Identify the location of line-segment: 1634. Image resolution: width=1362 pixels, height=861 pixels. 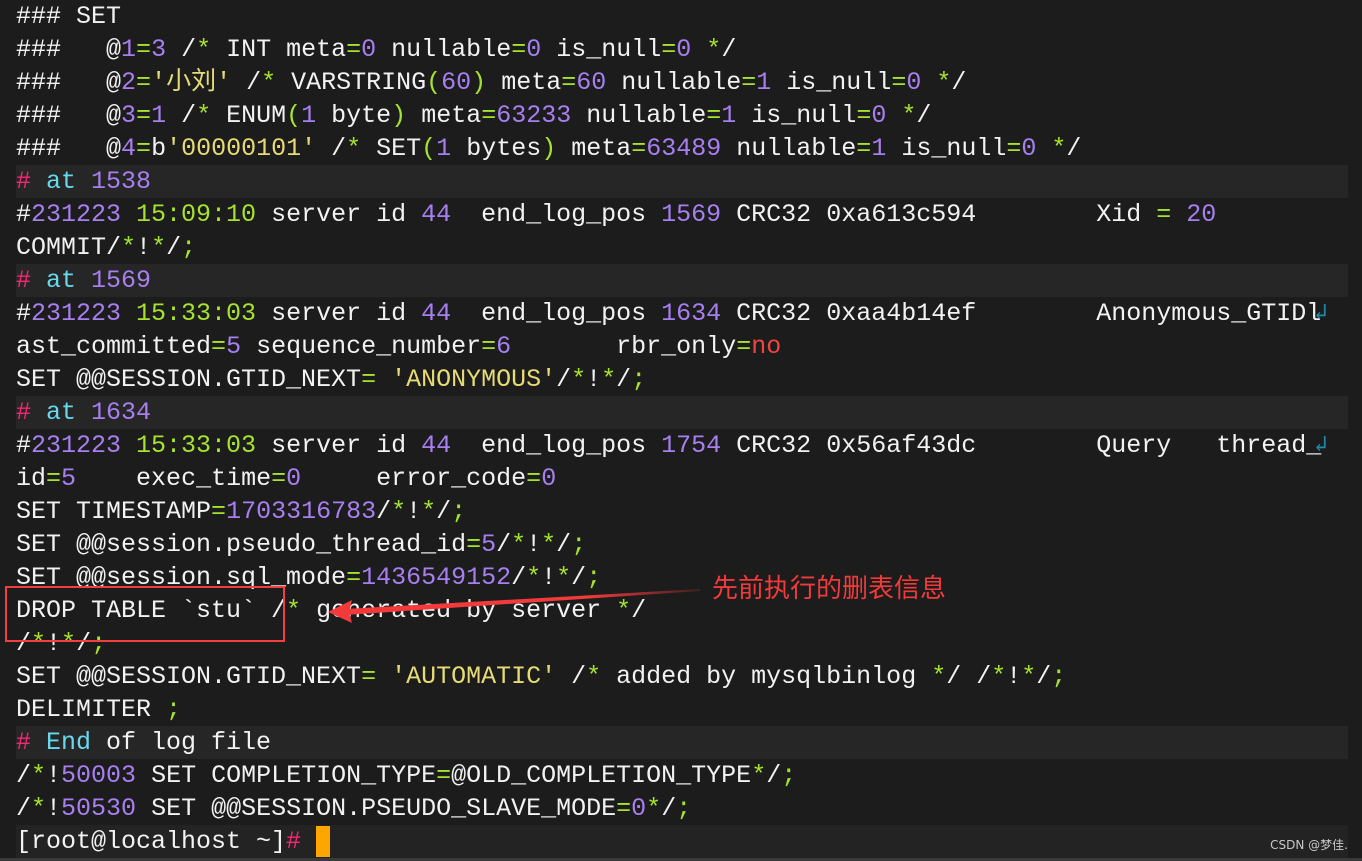
(114, 412).